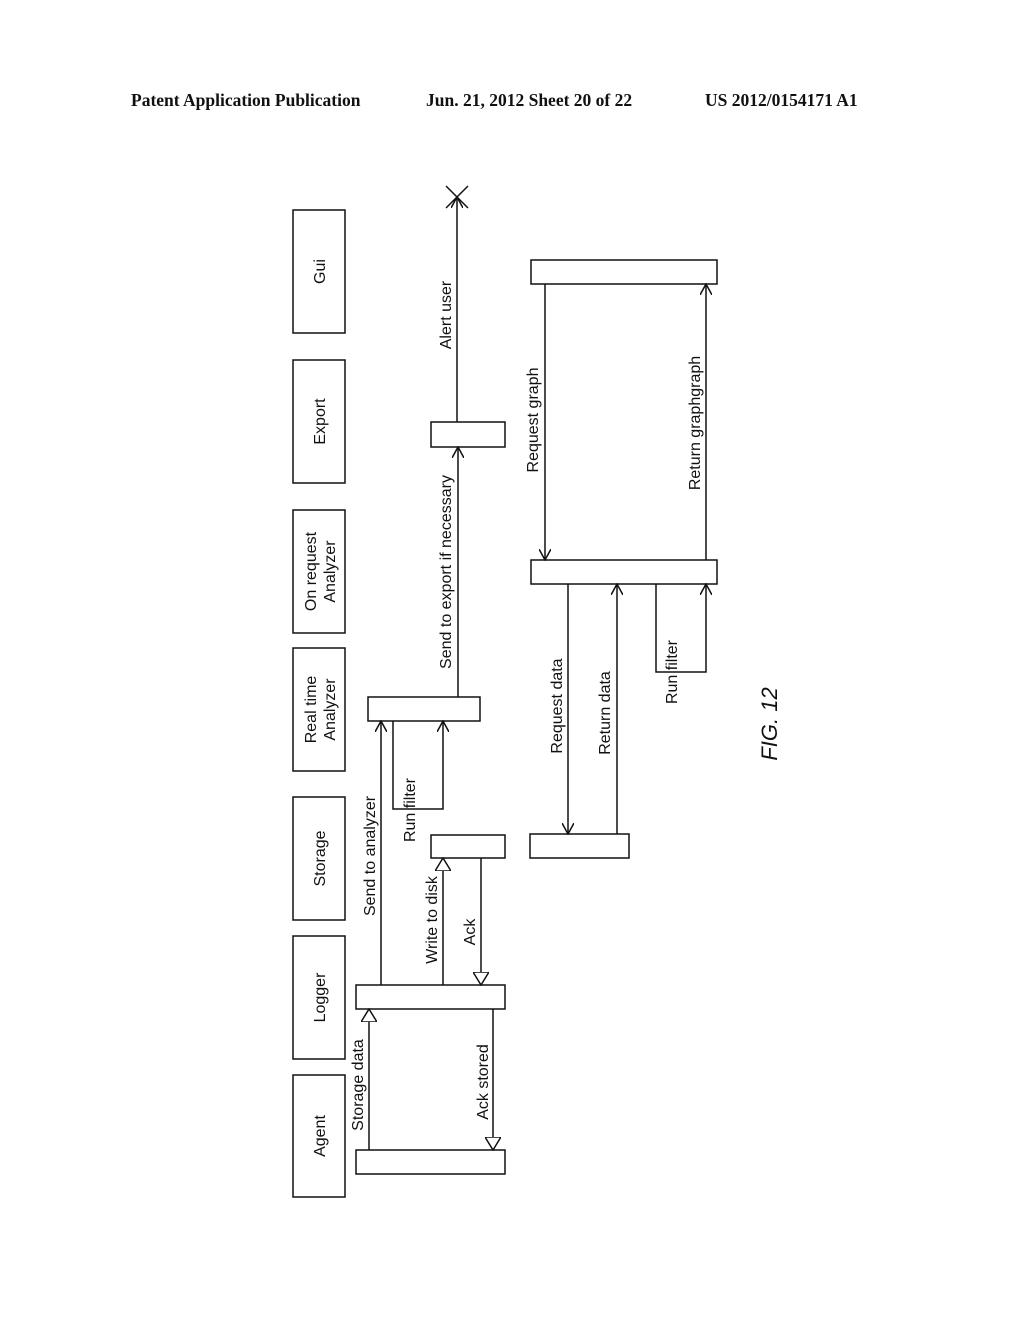  What do you see at coordinates (769, 723) in the screenshot?
I see `figure-label: FIG. 12` at bounding box center [769, 723].